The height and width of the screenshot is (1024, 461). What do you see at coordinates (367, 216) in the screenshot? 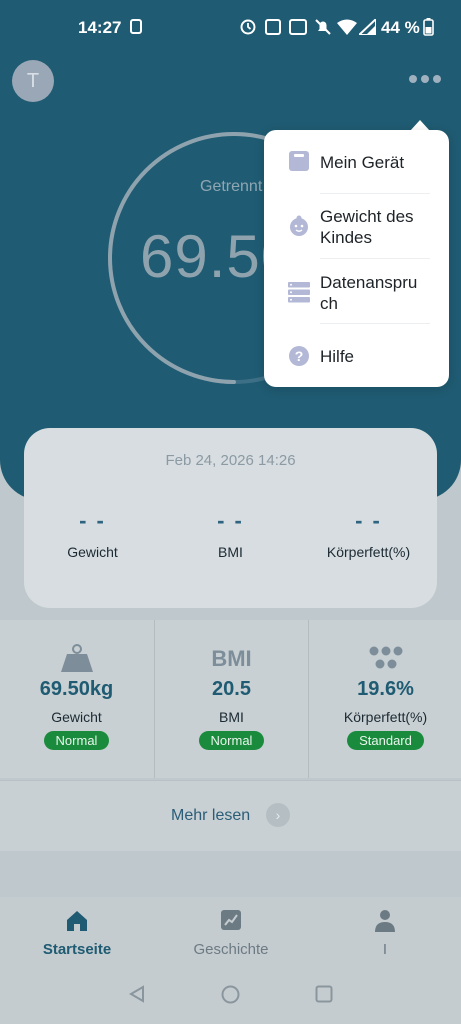
I see `menu-item-child-weight-label-1: Gewicht des` at bounding box center [367, 216].